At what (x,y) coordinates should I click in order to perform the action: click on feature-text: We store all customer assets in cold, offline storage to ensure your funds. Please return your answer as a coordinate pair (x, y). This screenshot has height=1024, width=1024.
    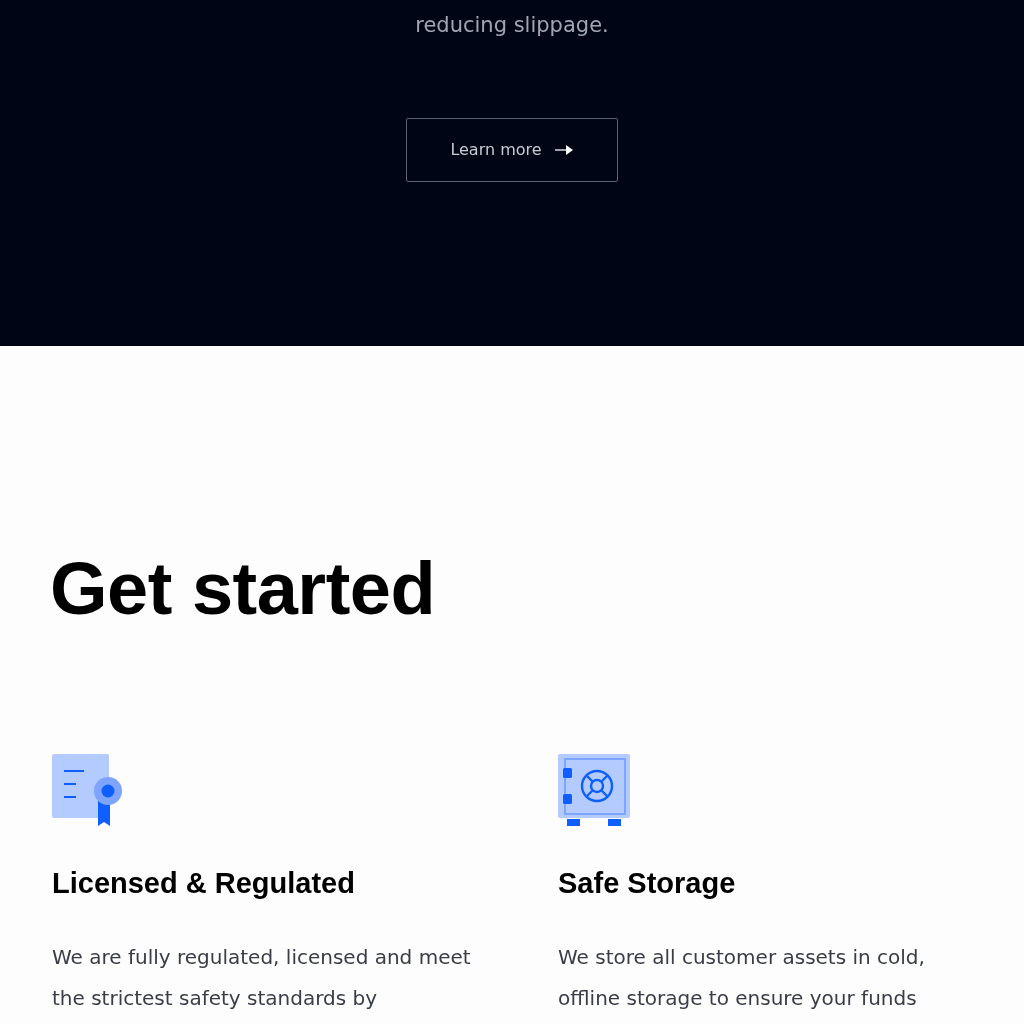
    Looking at the image, I should click on (742, 977).